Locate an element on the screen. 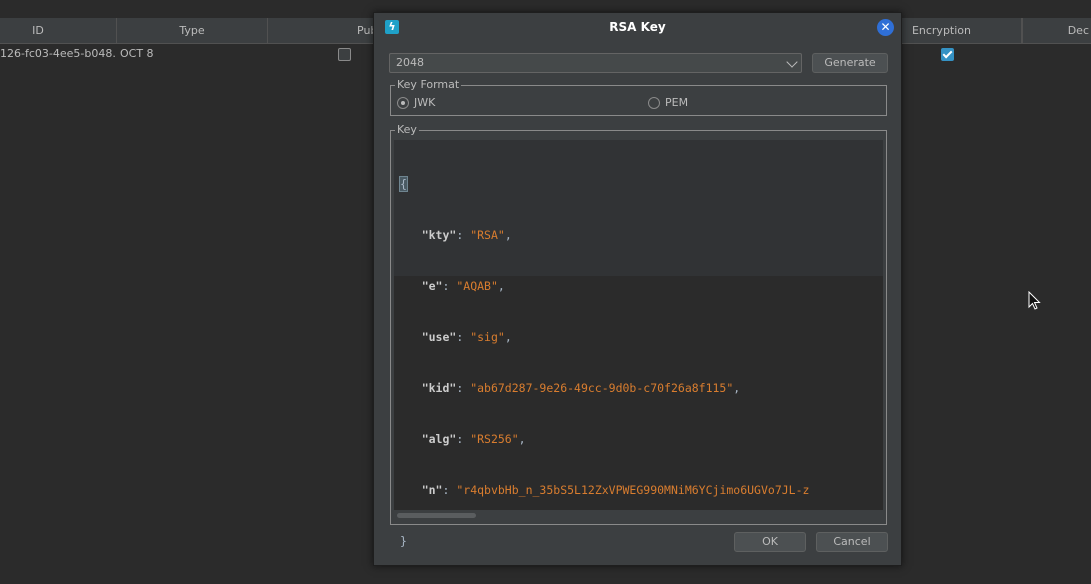  json-value: "sig" is located at coordinates (487, 337).